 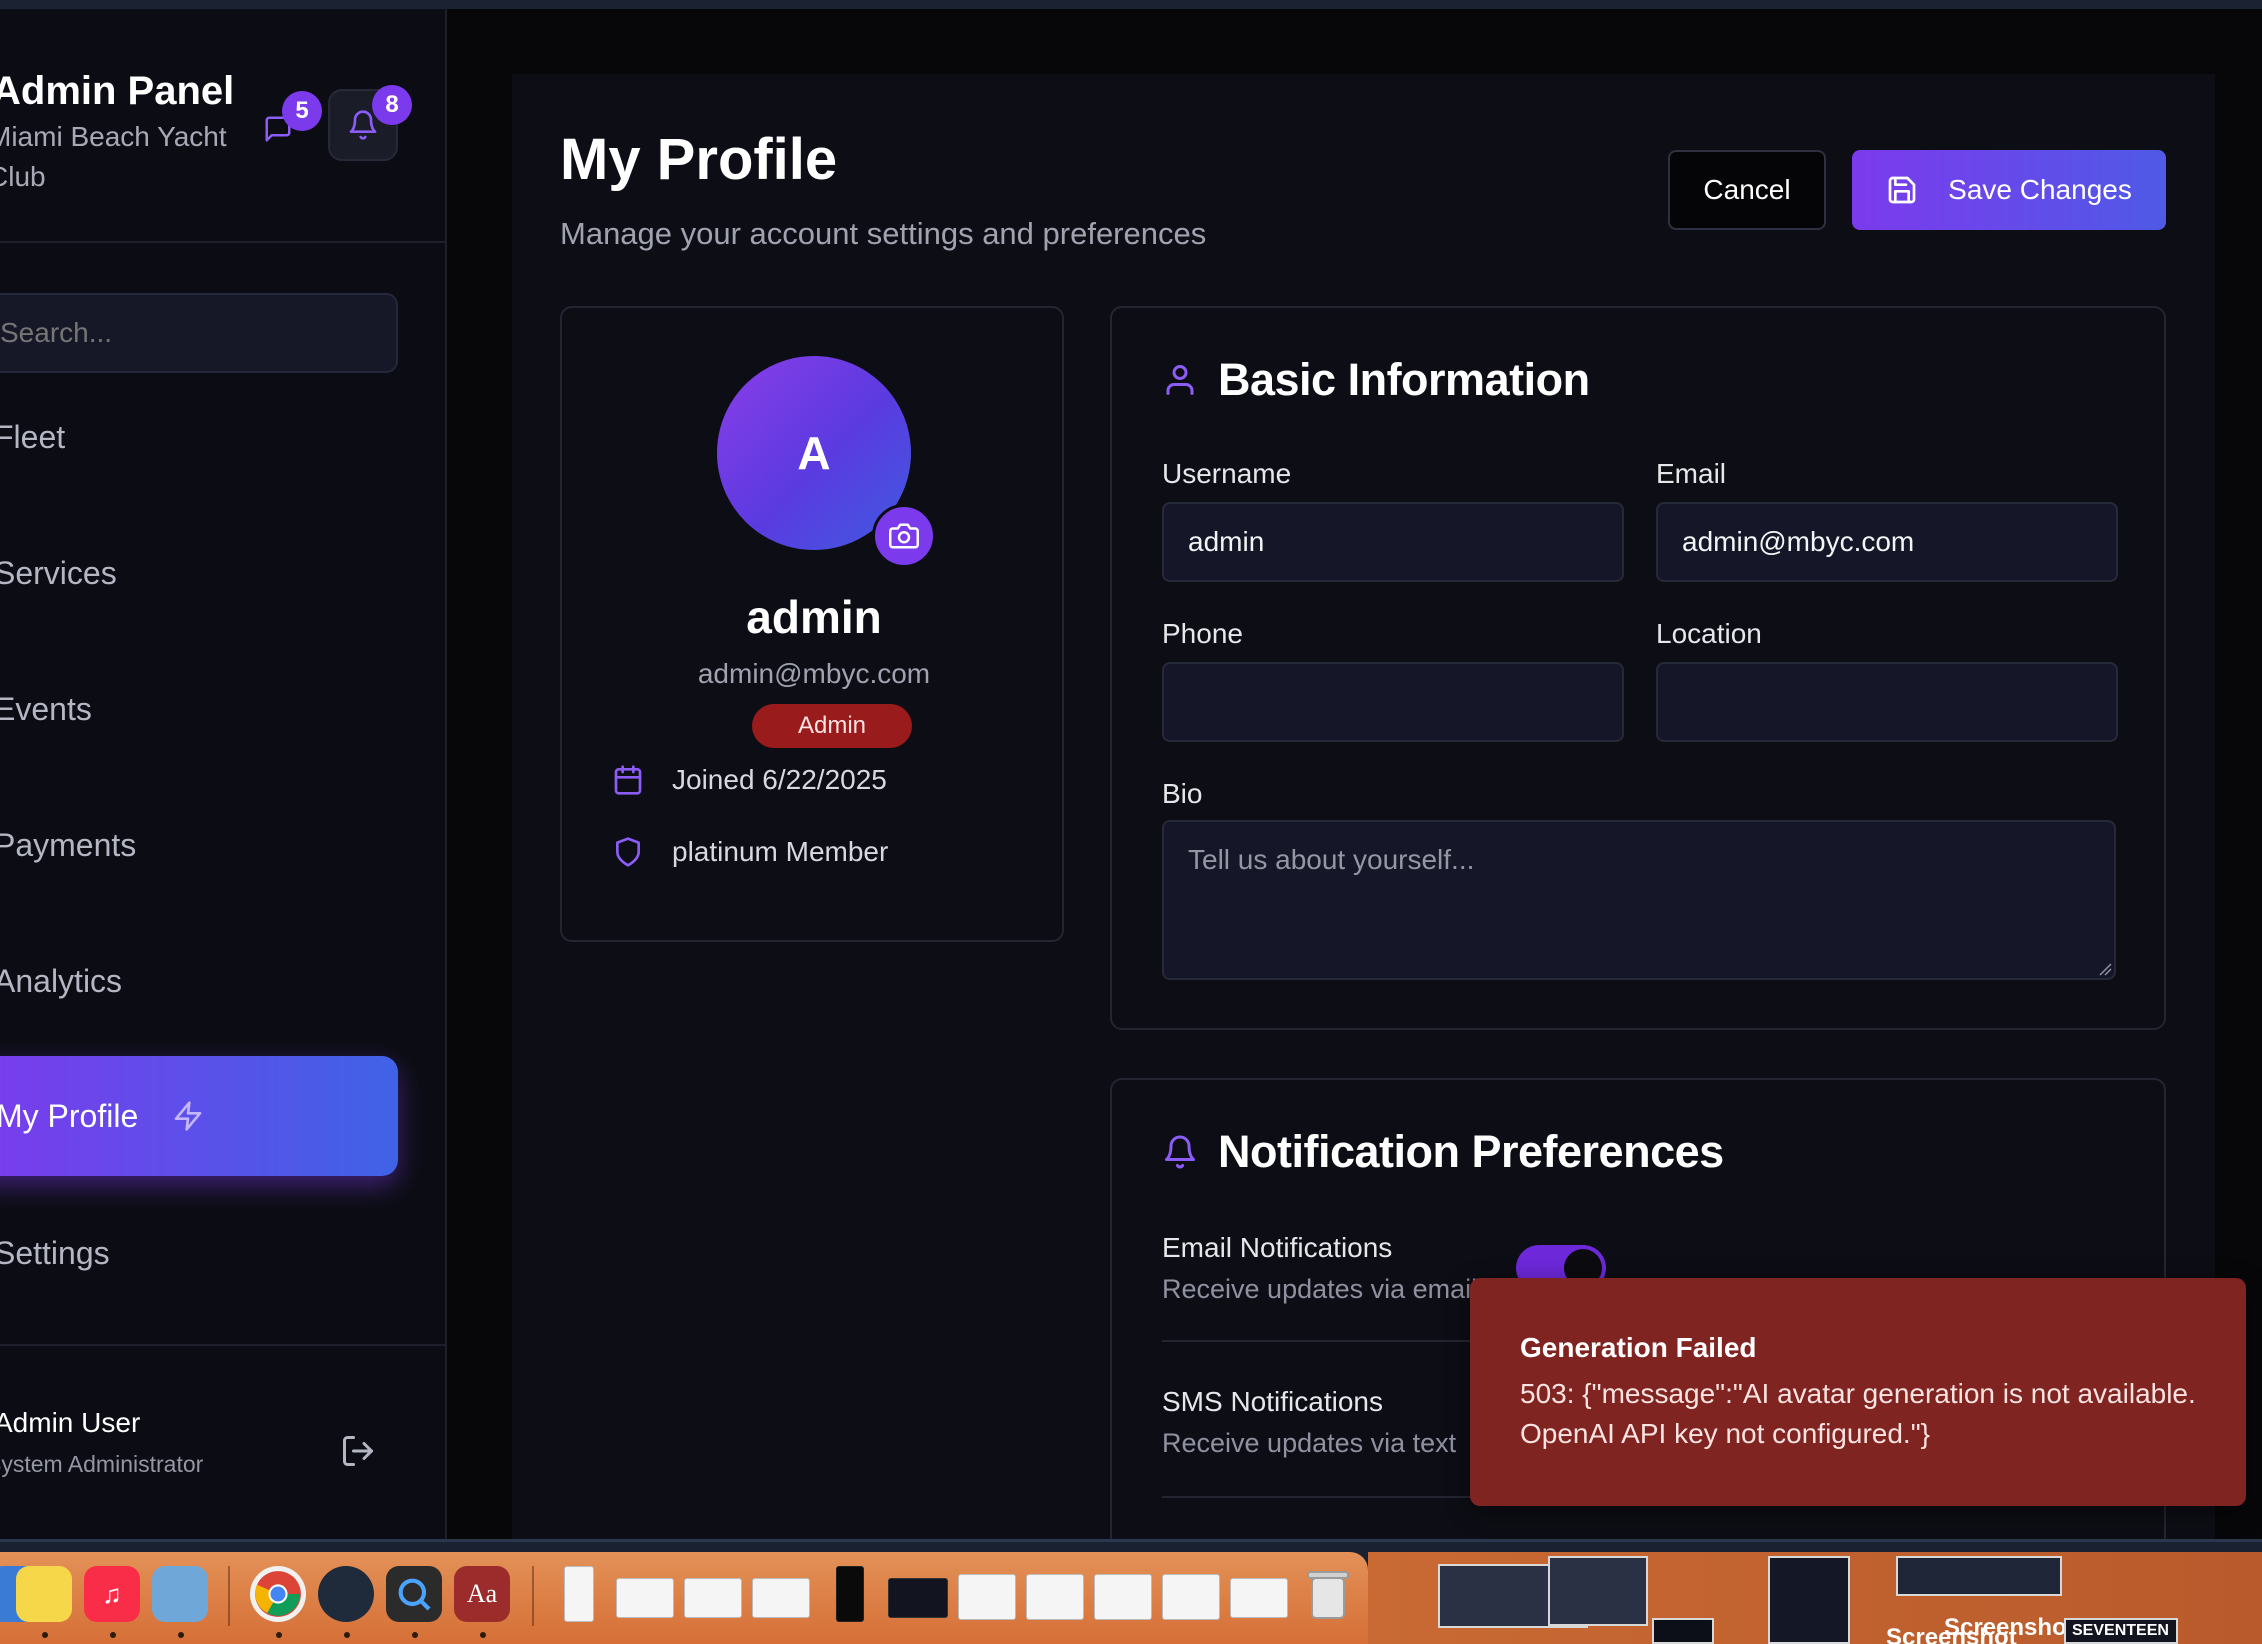 I want to click on nav-item-services: Services, so click(x=58, y=573).